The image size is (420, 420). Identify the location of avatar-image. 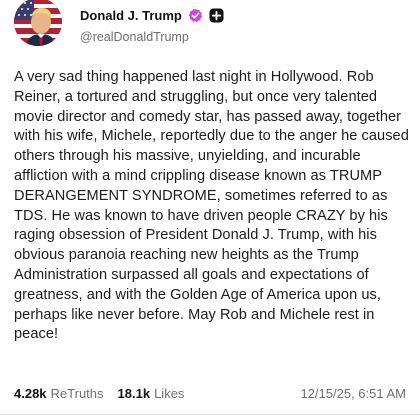
(38, 23).